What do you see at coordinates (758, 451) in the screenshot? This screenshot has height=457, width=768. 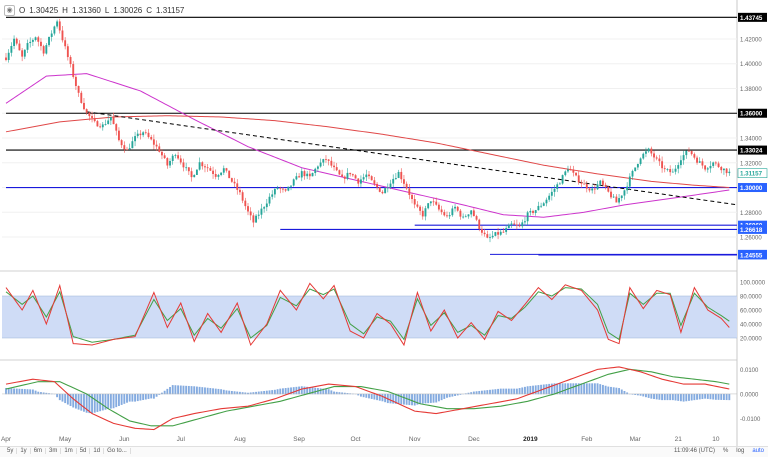 I see `auto-toggle: auto` at bounding box center [758, 451].